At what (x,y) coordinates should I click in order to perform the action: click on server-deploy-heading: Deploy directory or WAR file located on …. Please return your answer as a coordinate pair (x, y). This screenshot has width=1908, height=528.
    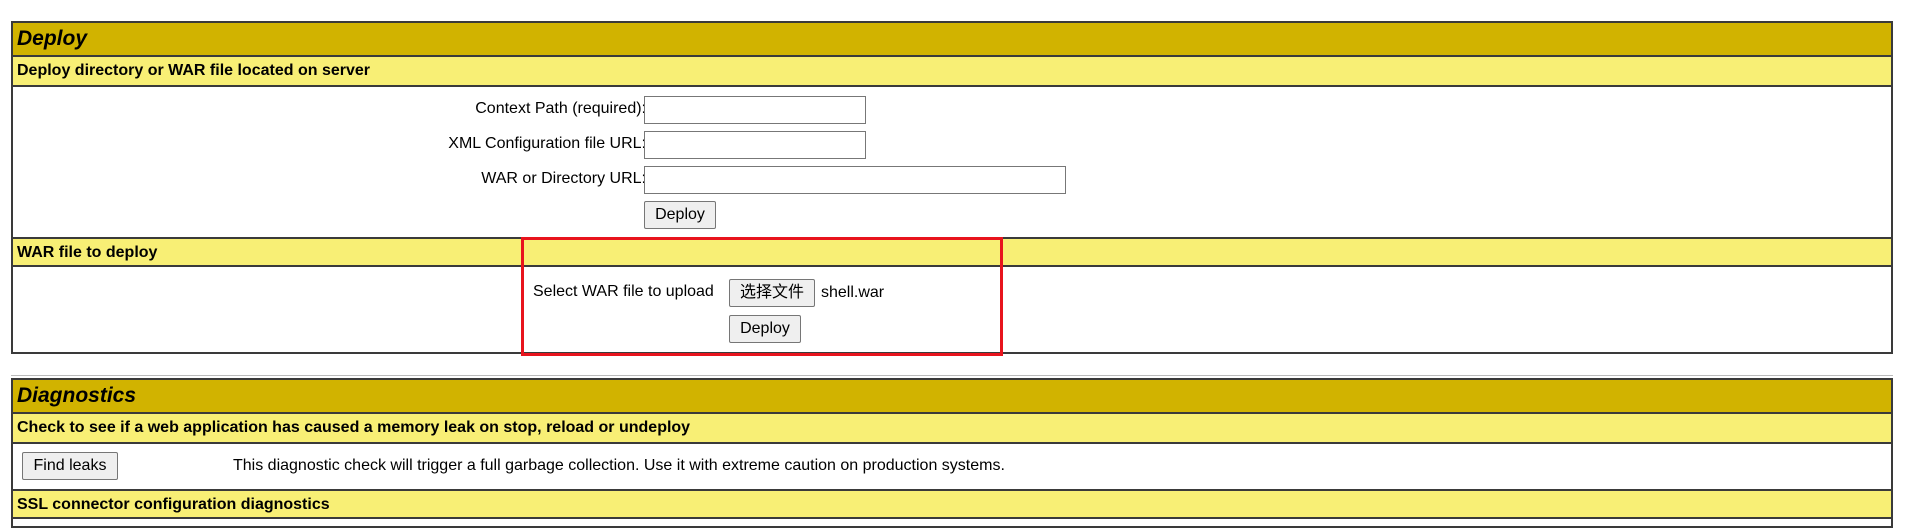
    Looking at the image, I should click on (952, 72).